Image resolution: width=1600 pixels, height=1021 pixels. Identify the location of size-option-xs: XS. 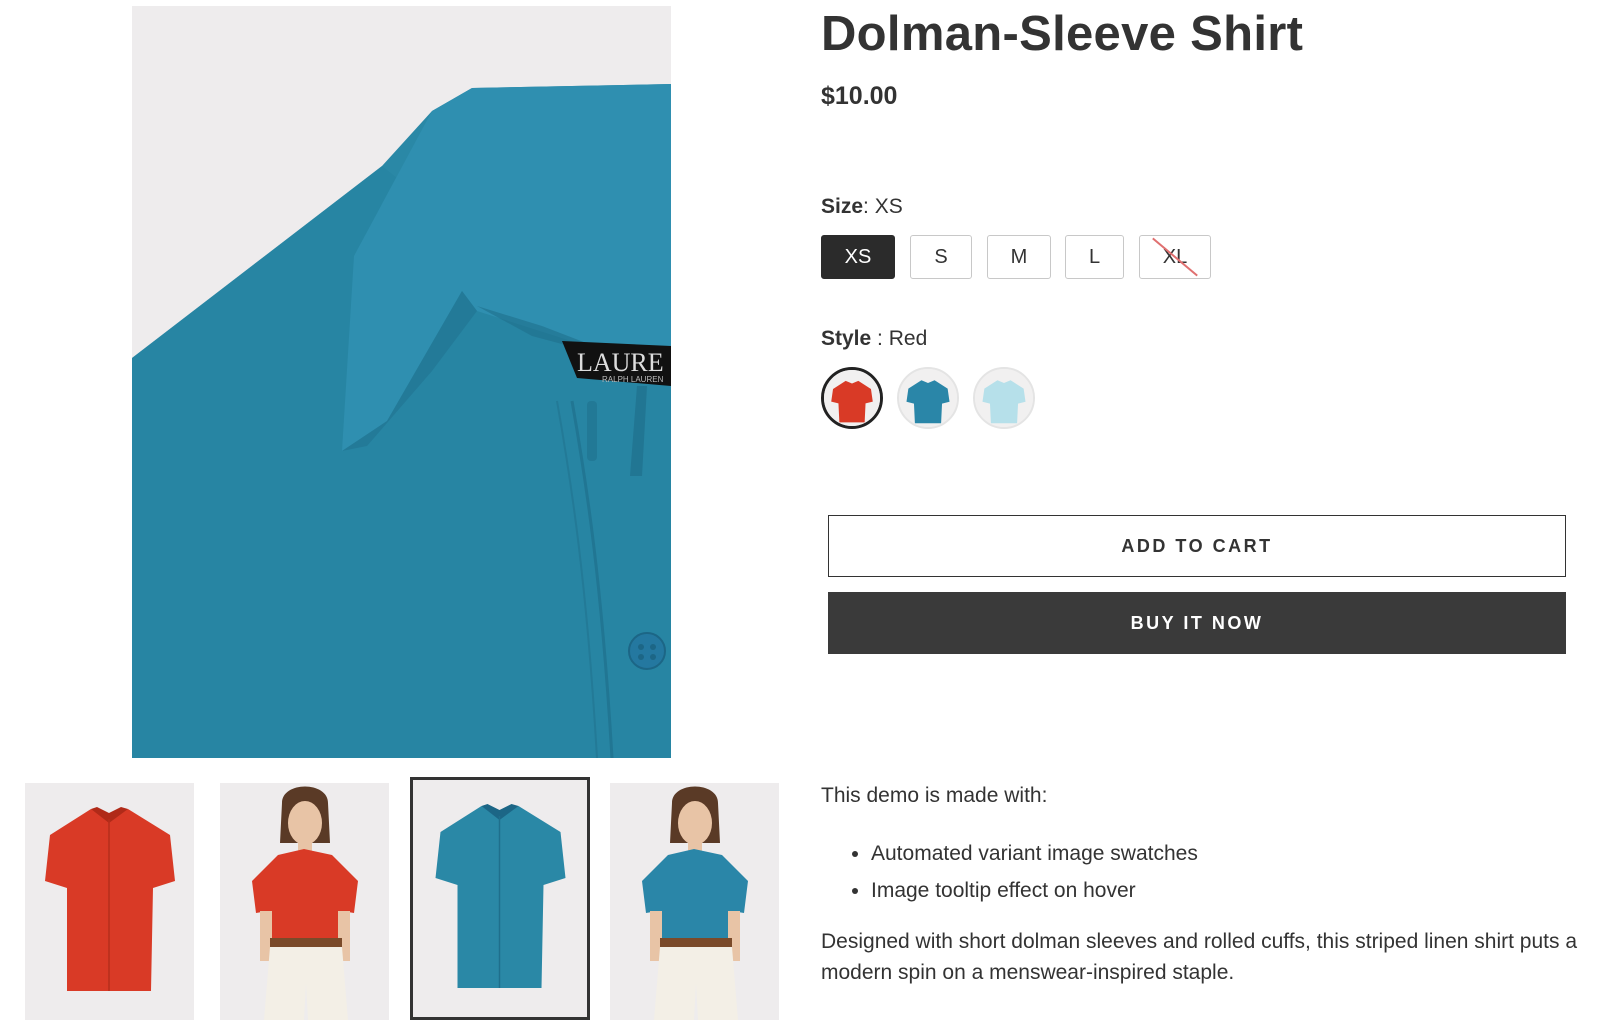
(858, 257).